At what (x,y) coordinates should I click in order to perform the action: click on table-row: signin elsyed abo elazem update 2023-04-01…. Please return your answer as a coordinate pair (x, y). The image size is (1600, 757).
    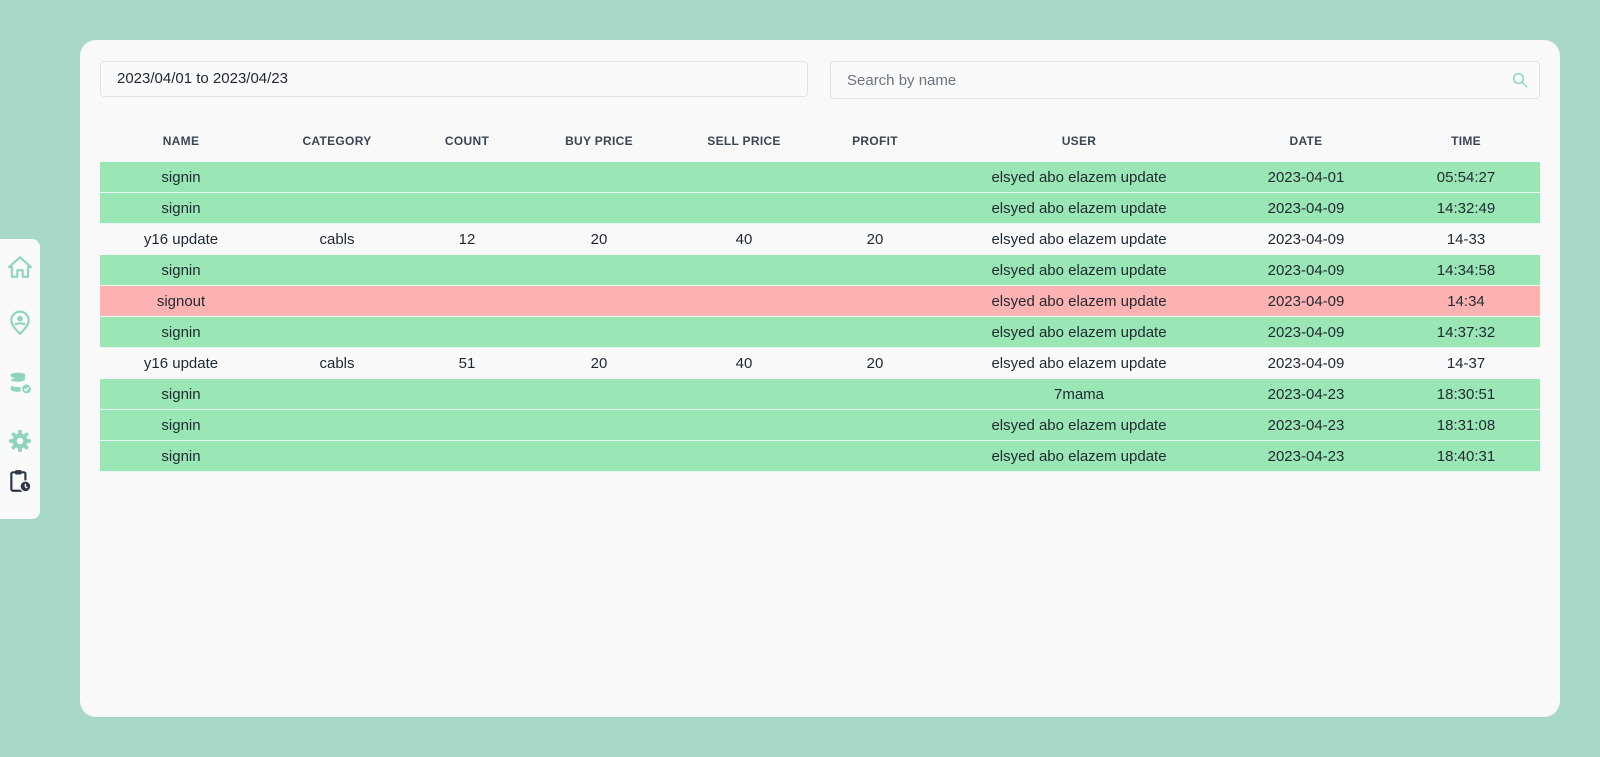
    Looking at the image, I should click on (820, 177).